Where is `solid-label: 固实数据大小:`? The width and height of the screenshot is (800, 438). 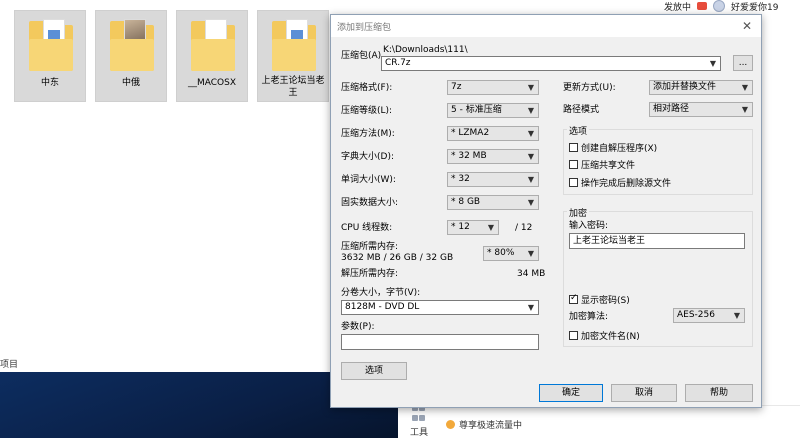
solid-label: 固实数据大小: is located at coordinates (370, 203).